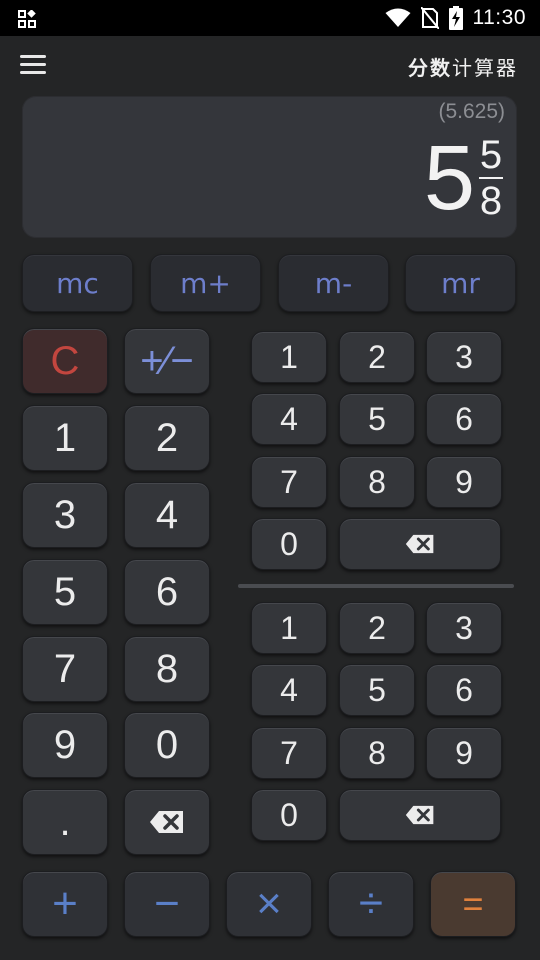 This screenshot has width=540, height=960. Describe the element at coordinates (65, 592) in the screenshot. I see `whole-digit-5: 5` at that location.